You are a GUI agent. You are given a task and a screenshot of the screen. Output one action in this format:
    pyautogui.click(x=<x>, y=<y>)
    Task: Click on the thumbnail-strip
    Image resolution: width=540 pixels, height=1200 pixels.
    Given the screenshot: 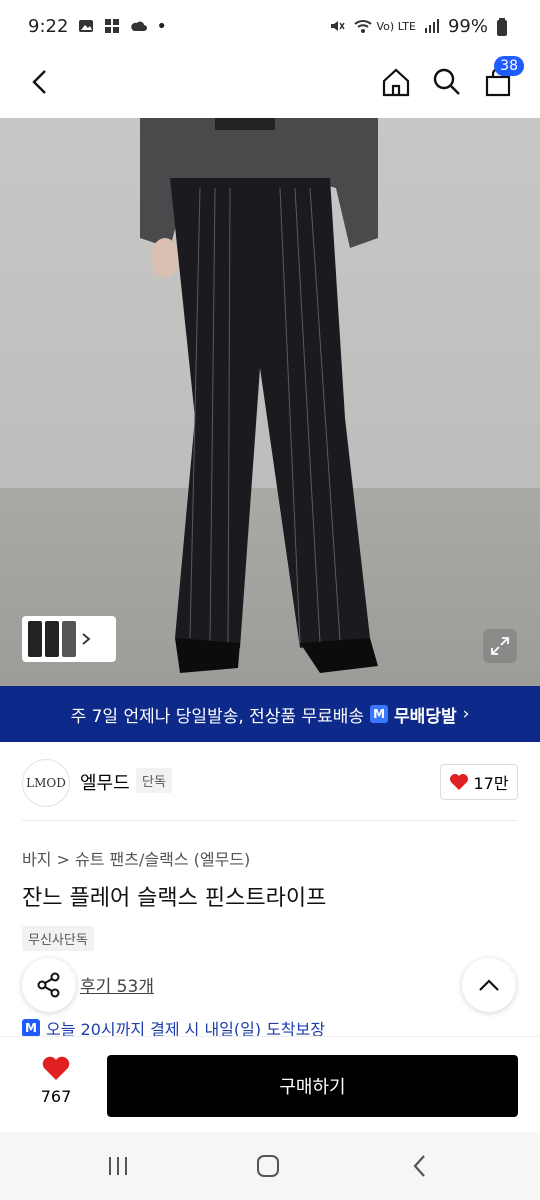 What is the action you would take?
    pyautogui.click(x=69, y=639)
    